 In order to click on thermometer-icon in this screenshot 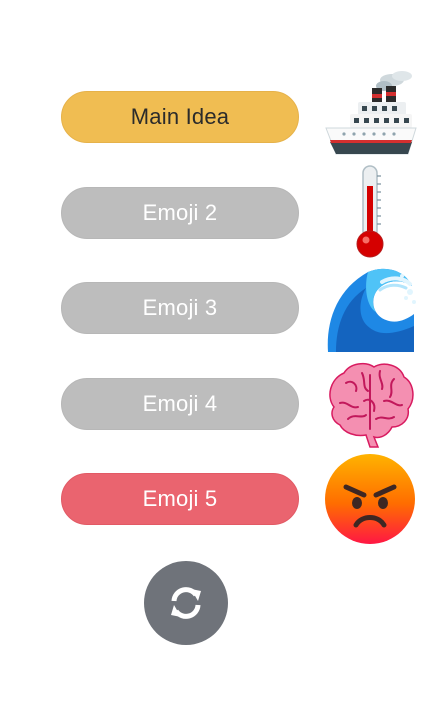, I will do `click(370, 212)`.